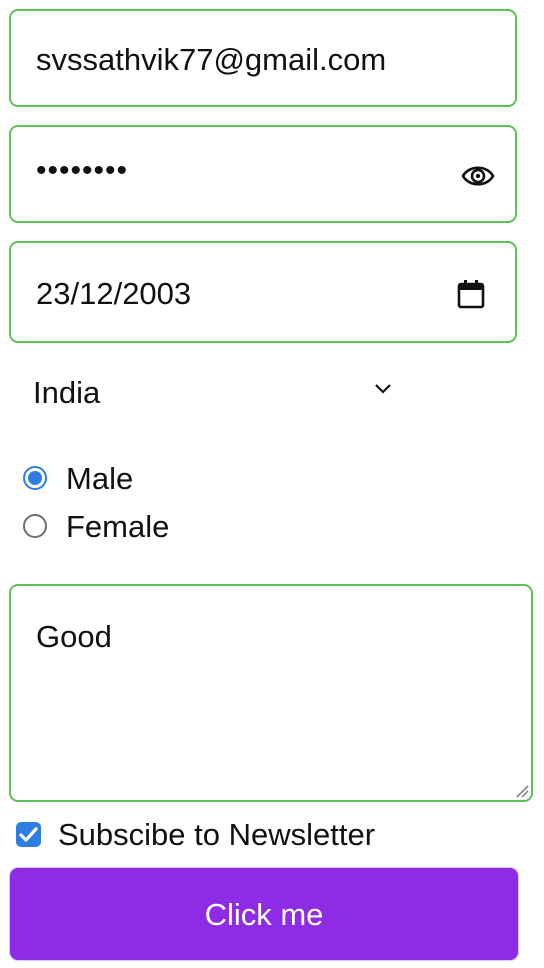  Describe the element at coordinates (74, 636) in the screenshot. I see `comment-value: Good` at that location.